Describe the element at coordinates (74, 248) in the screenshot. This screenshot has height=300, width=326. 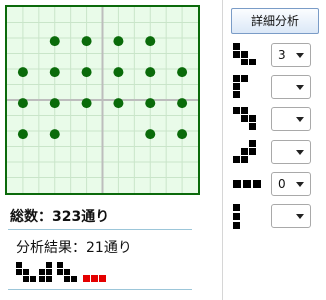
I see `analysis-result: 分析結果：21通り` at that location.